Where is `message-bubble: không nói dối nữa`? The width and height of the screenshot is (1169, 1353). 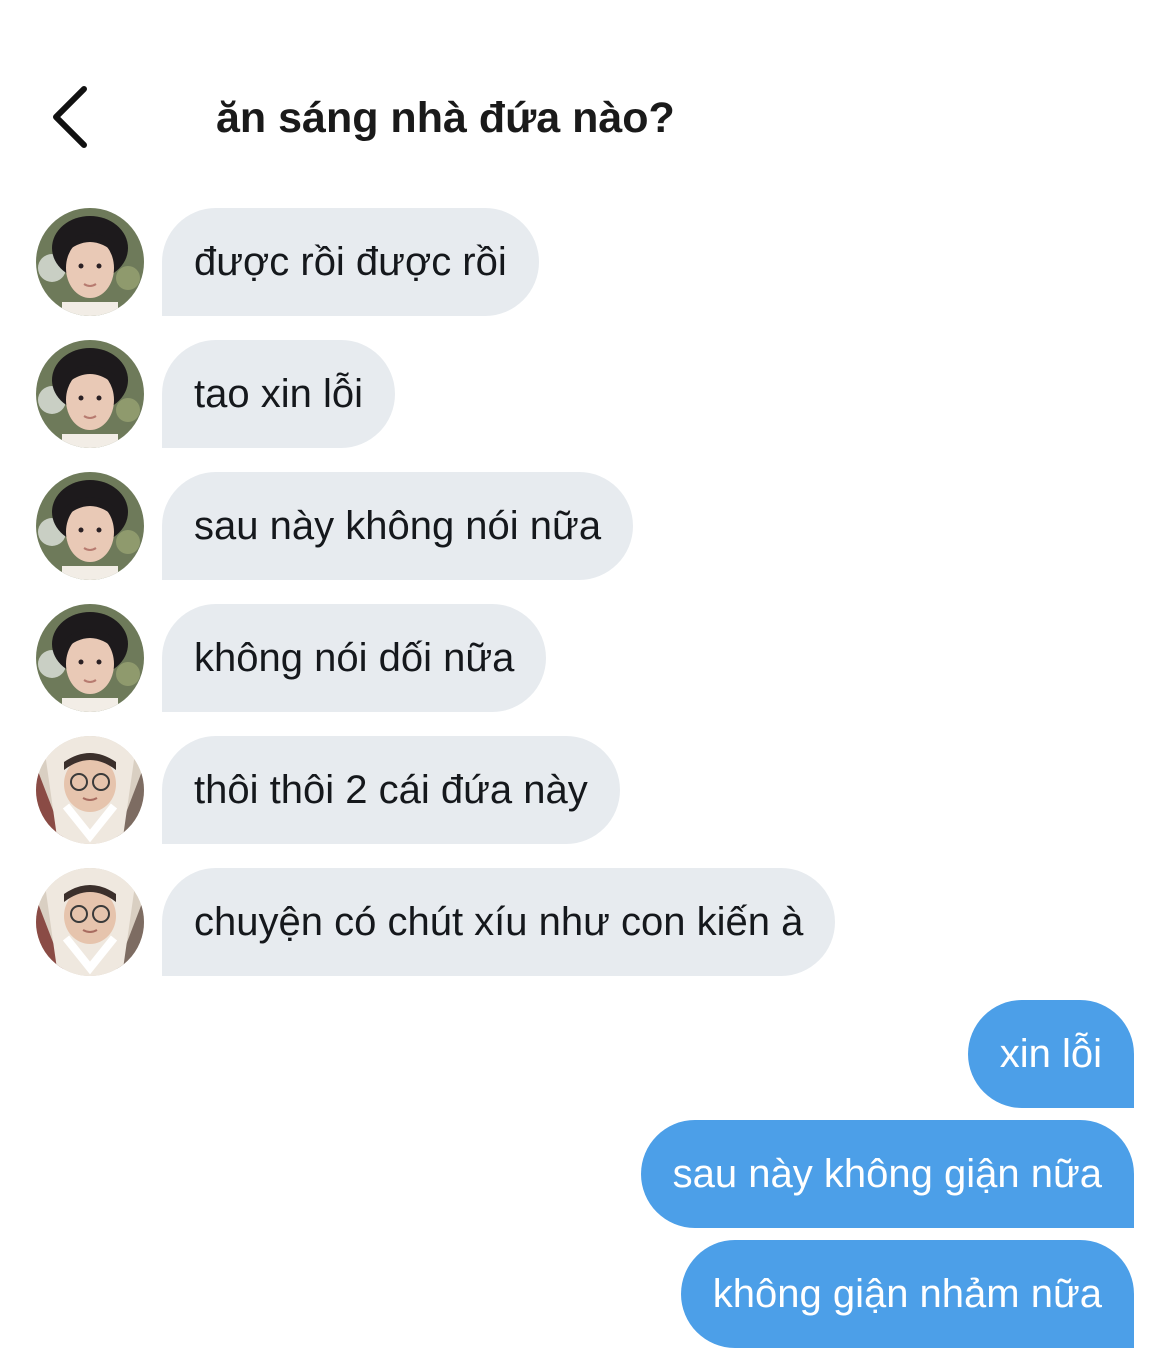 message-bubble: không nói dối nữa is located at coordinates (354, 658).